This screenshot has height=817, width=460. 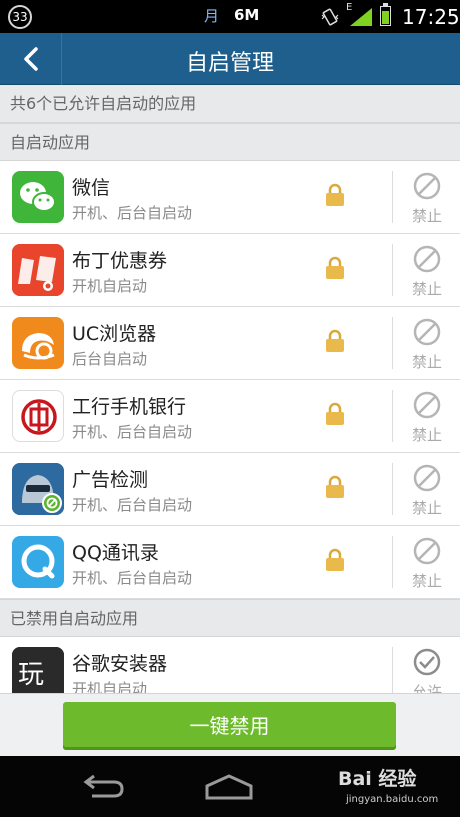 I want to click on allowed-count-summary: 共6个已允许自启动的应用, so click(x=230, y=104).